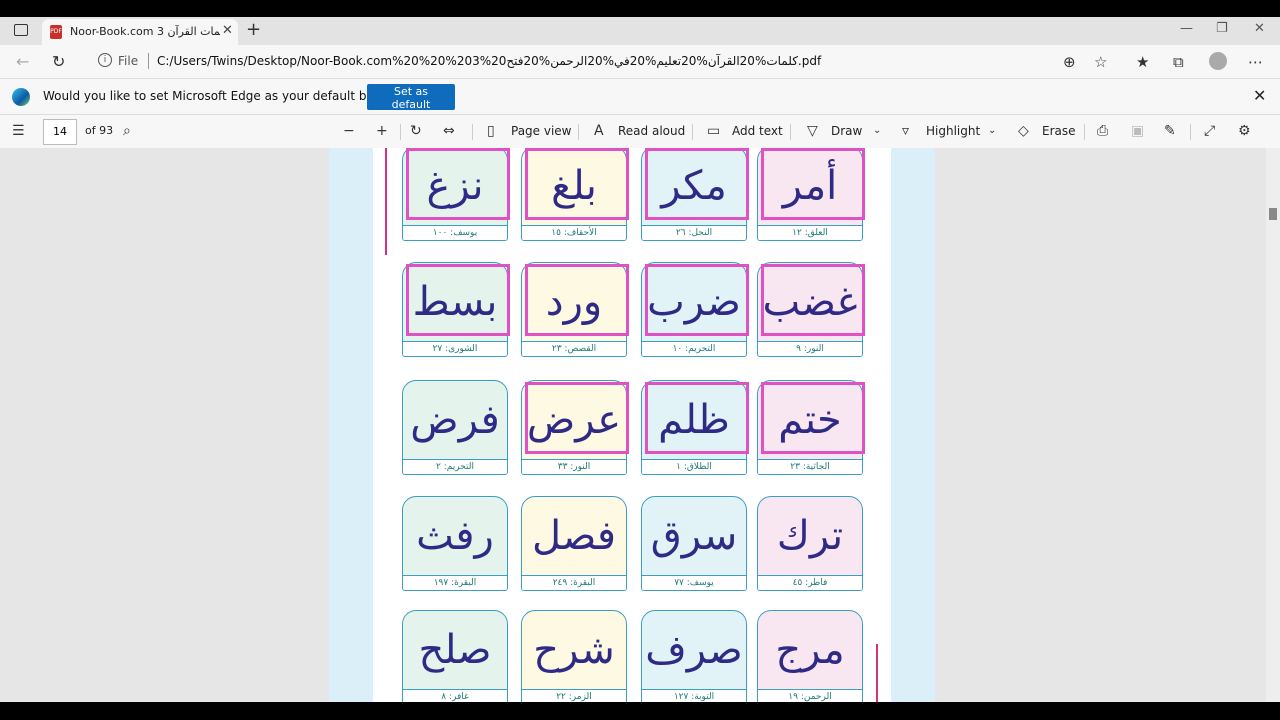 The height and width of the screenshot is (720, 1280). What do you see at coordinates (1209, 131) in the screenshot?
I see `fullscreen-icon: ⤢` at bounding box center [1209, 131].